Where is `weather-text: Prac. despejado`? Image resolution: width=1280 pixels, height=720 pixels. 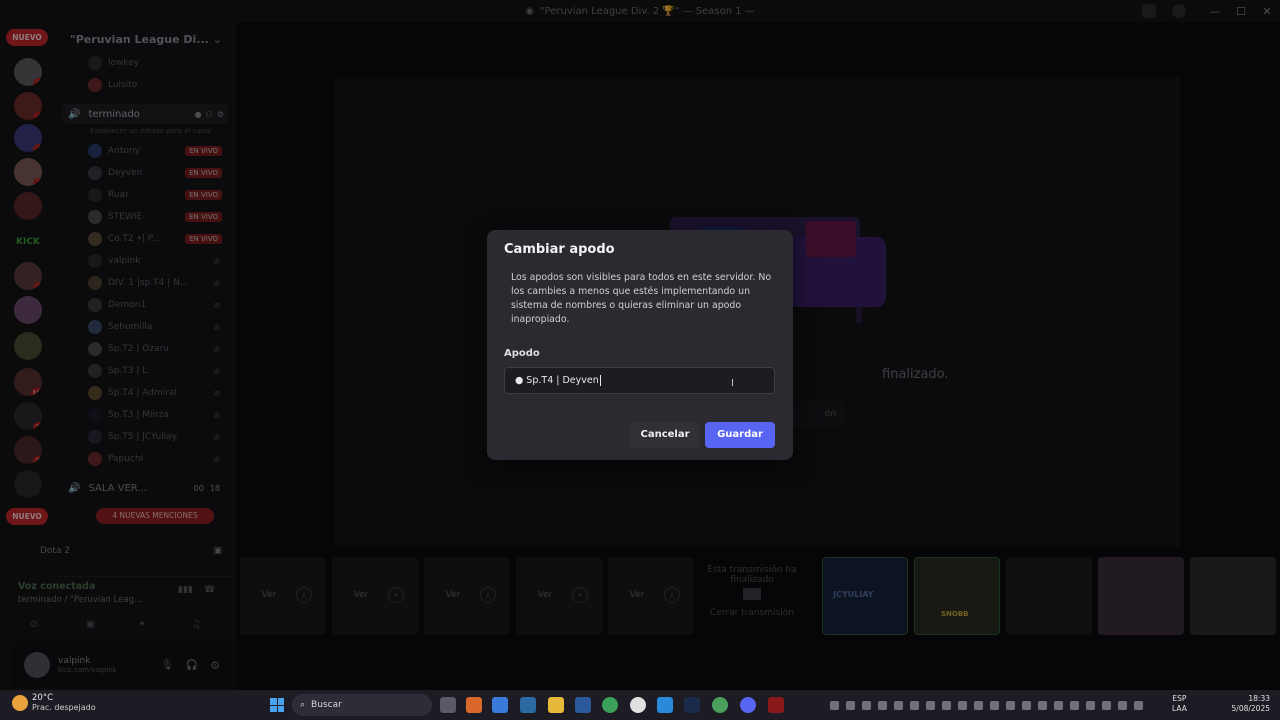 weather-text: Prac. despejado is located at coordinates (64, 707).